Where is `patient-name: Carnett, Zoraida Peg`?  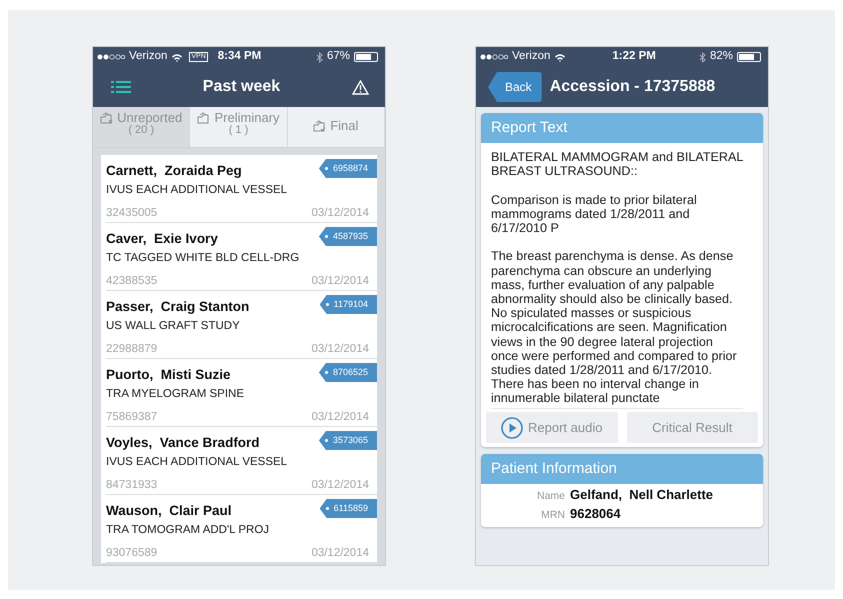 patient-name: Carnett, Zoraida Peg is located at coordinates (174, 171).